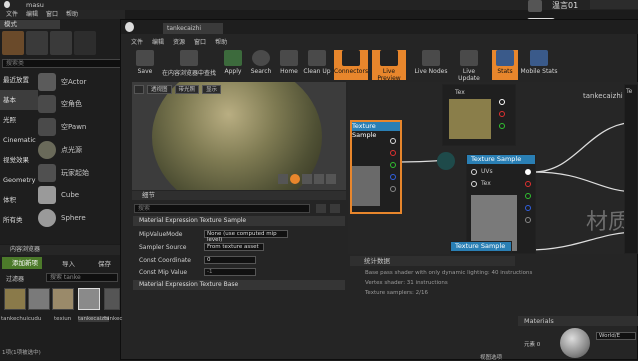 The width and height of the screenshot is (638, 361). Describe the element at coordinates (15, 278) in the screenshot. I see `filters-button: 过滤器` at that location.